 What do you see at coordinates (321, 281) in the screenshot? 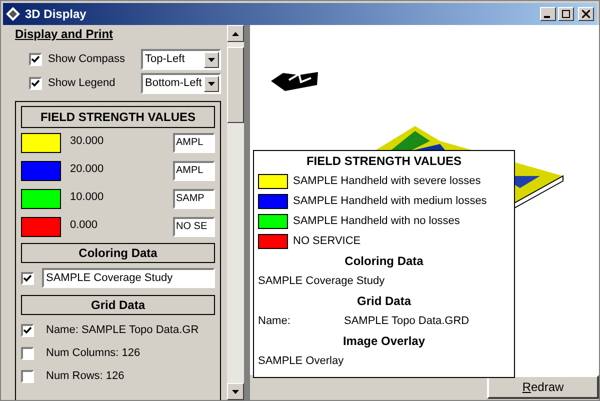
I see `legend-text: SAMPLE Coverage Study` at bounding box center [321, 281].